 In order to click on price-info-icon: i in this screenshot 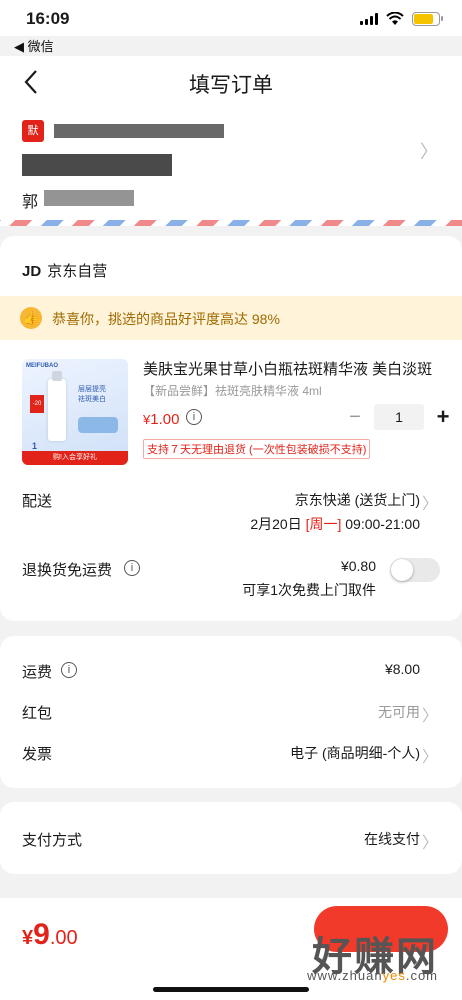, I will do `click(194, 417)`.